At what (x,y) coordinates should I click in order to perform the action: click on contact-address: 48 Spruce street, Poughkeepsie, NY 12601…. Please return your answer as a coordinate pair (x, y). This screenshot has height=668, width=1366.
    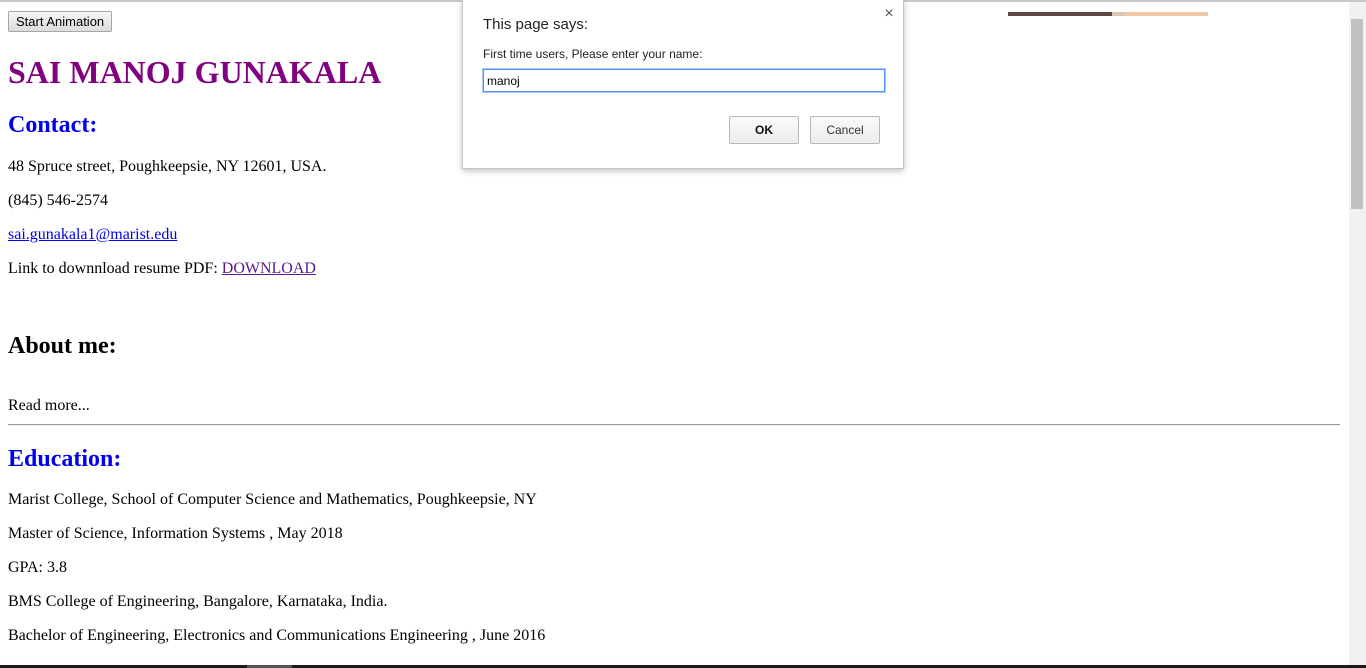
    Looking at the image, I should click on (167, 166).